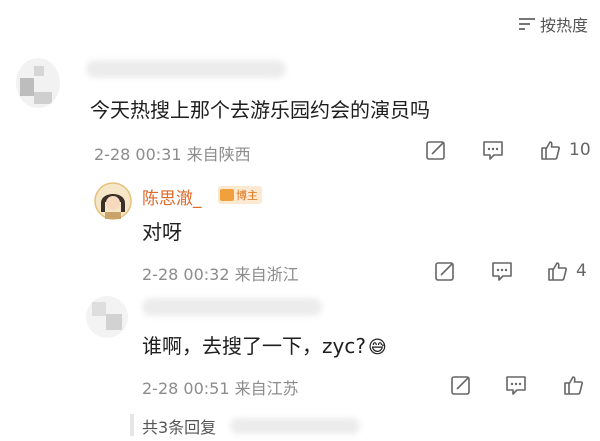 The height and width of the screenshot is (441, 600). Describe the element at coordinates (260, 110) in the screenshot. I see `comment-text: 今天热搜上那个去游乐园约会的演员吗` at that location.